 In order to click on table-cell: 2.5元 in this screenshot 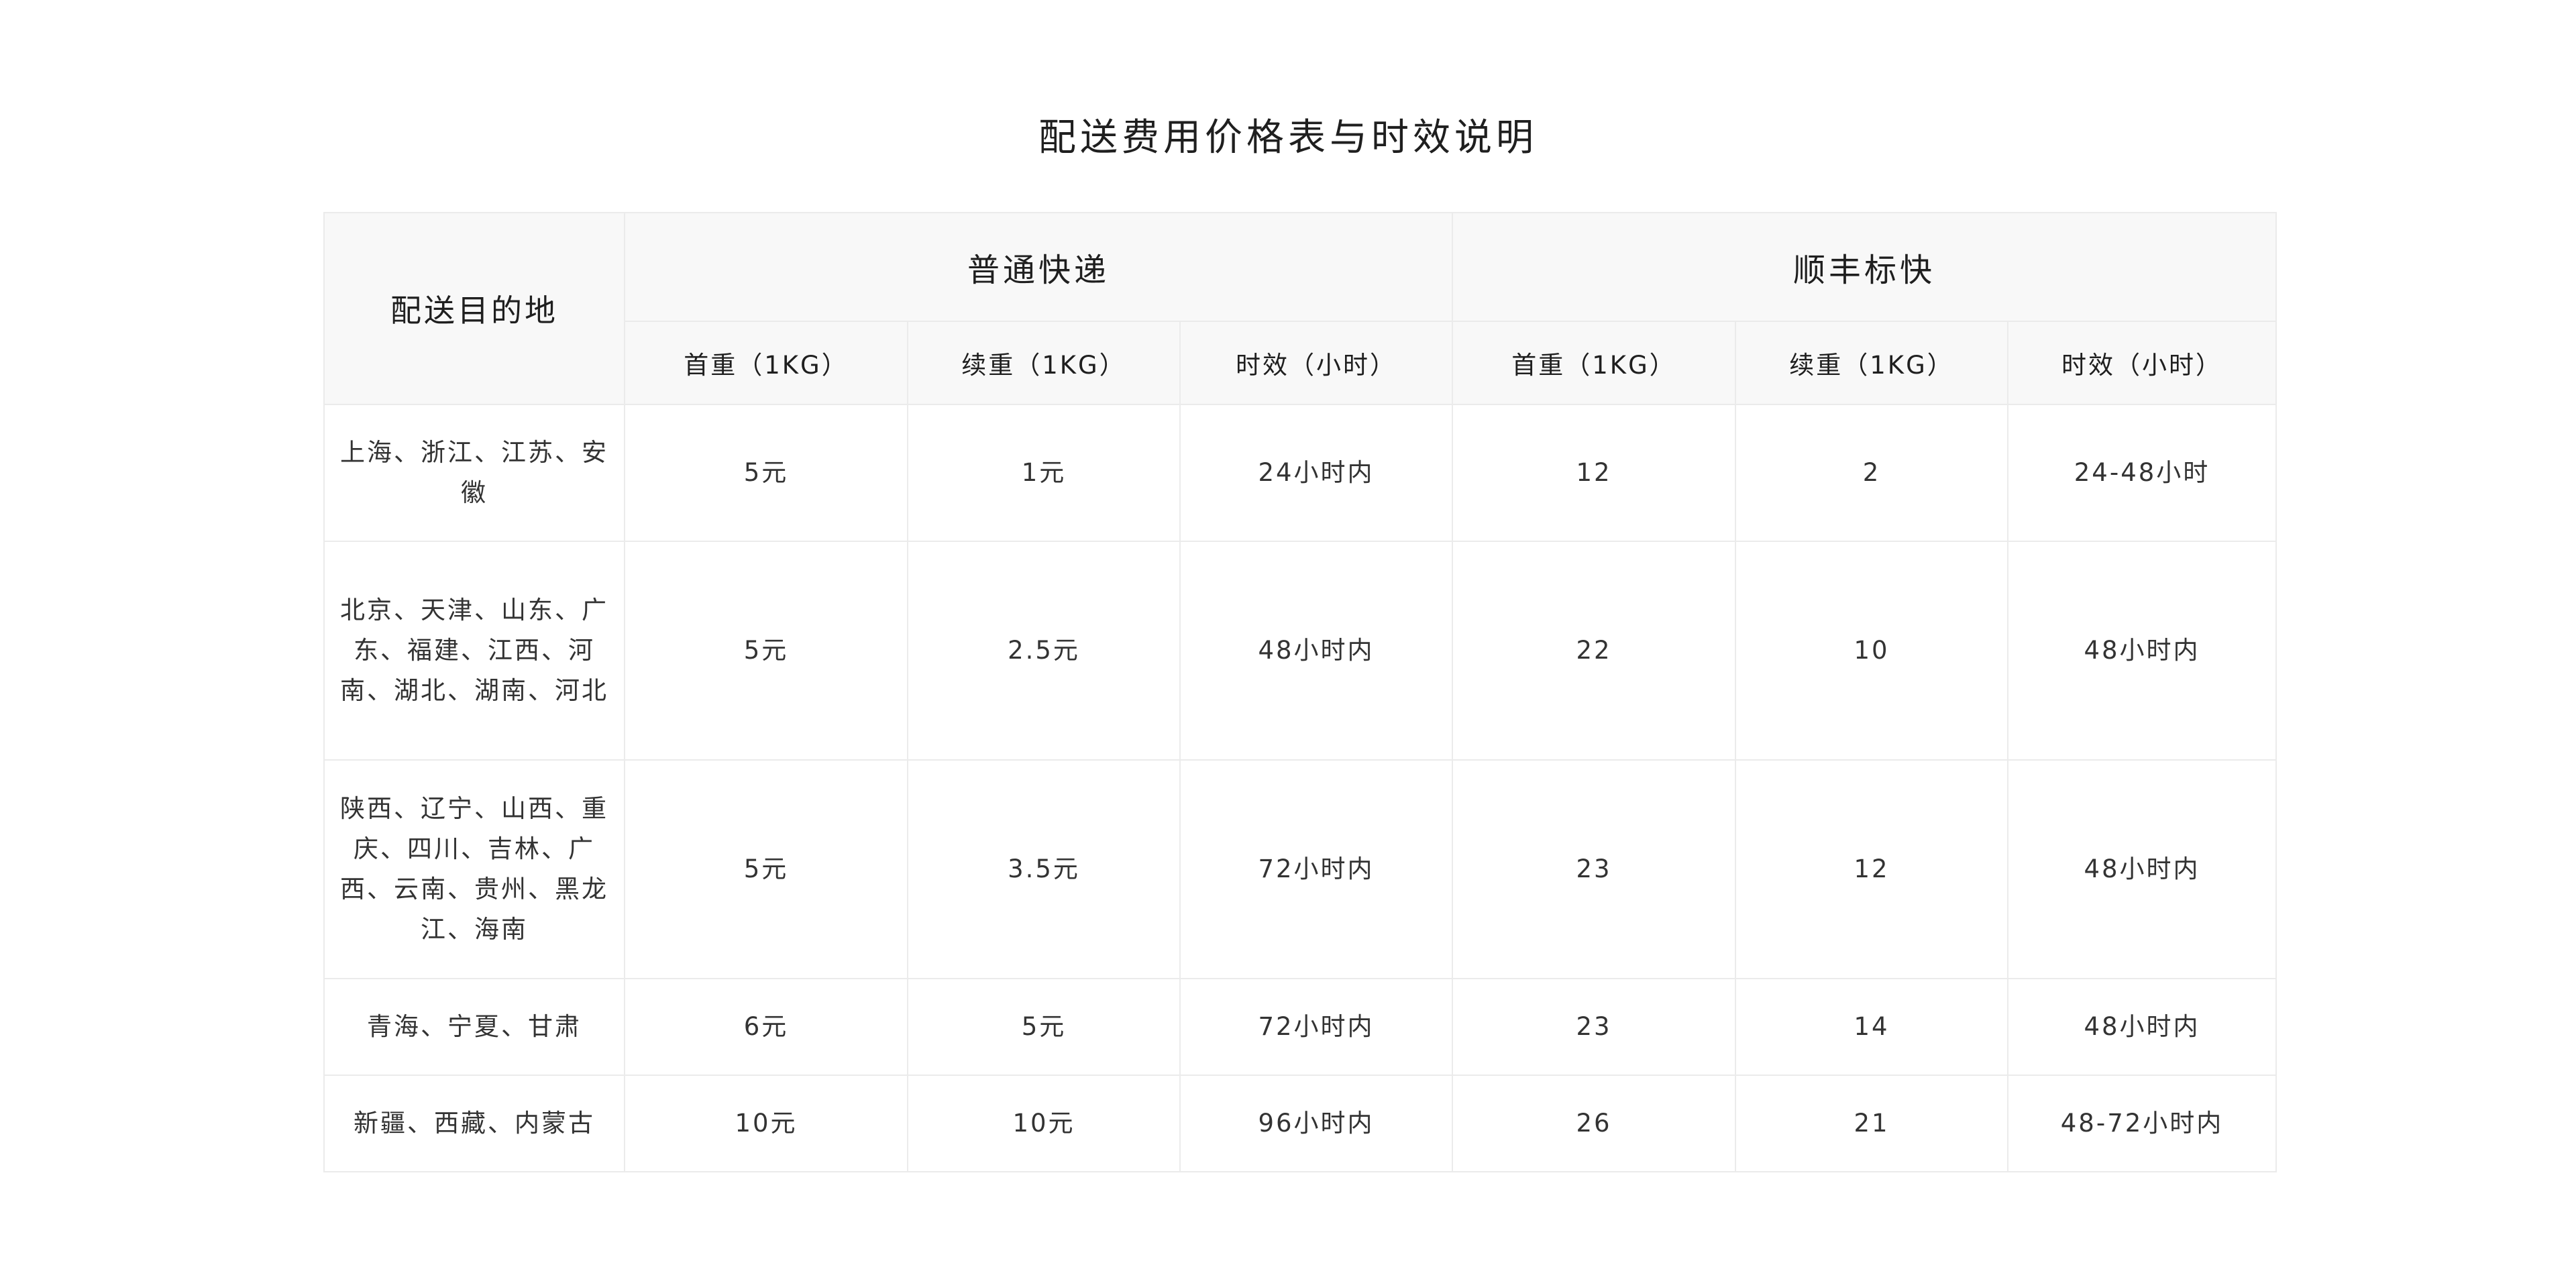, I will do `click(1044, 651)`.